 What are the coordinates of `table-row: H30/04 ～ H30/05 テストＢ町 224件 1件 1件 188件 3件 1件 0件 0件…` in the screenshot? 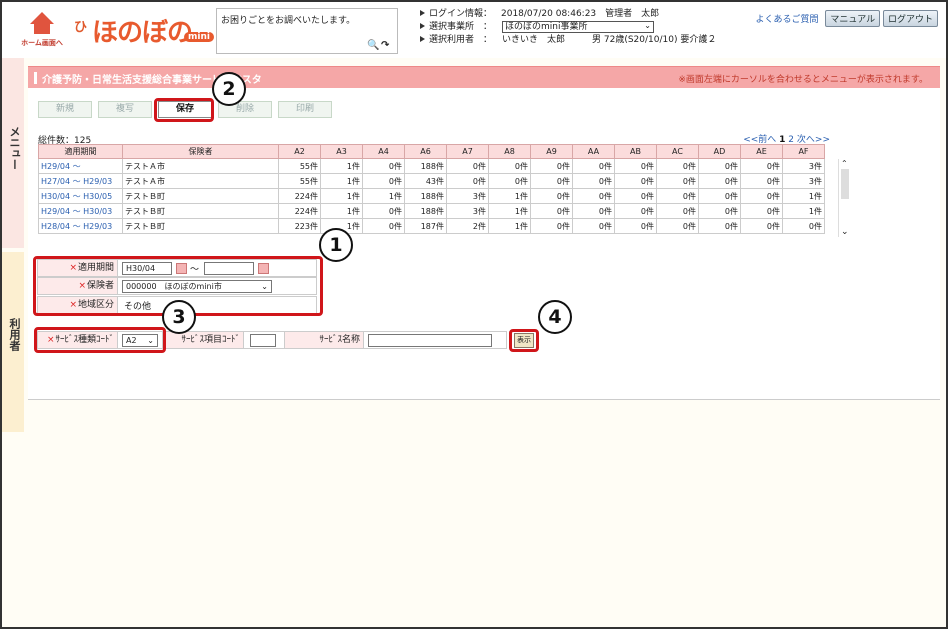 It's located at (431, 196).